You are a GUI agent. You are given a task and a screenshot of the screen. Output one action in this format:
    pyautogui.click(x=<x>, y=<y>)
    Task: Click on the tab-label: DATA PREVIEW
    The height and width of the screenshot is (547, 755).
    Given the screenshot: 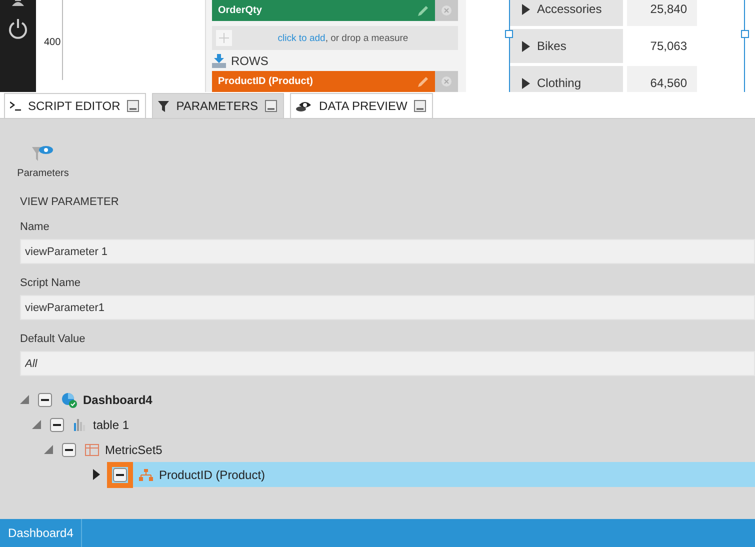 What is the action you would take?
    pyautogui.click(x=363, y=106)
    